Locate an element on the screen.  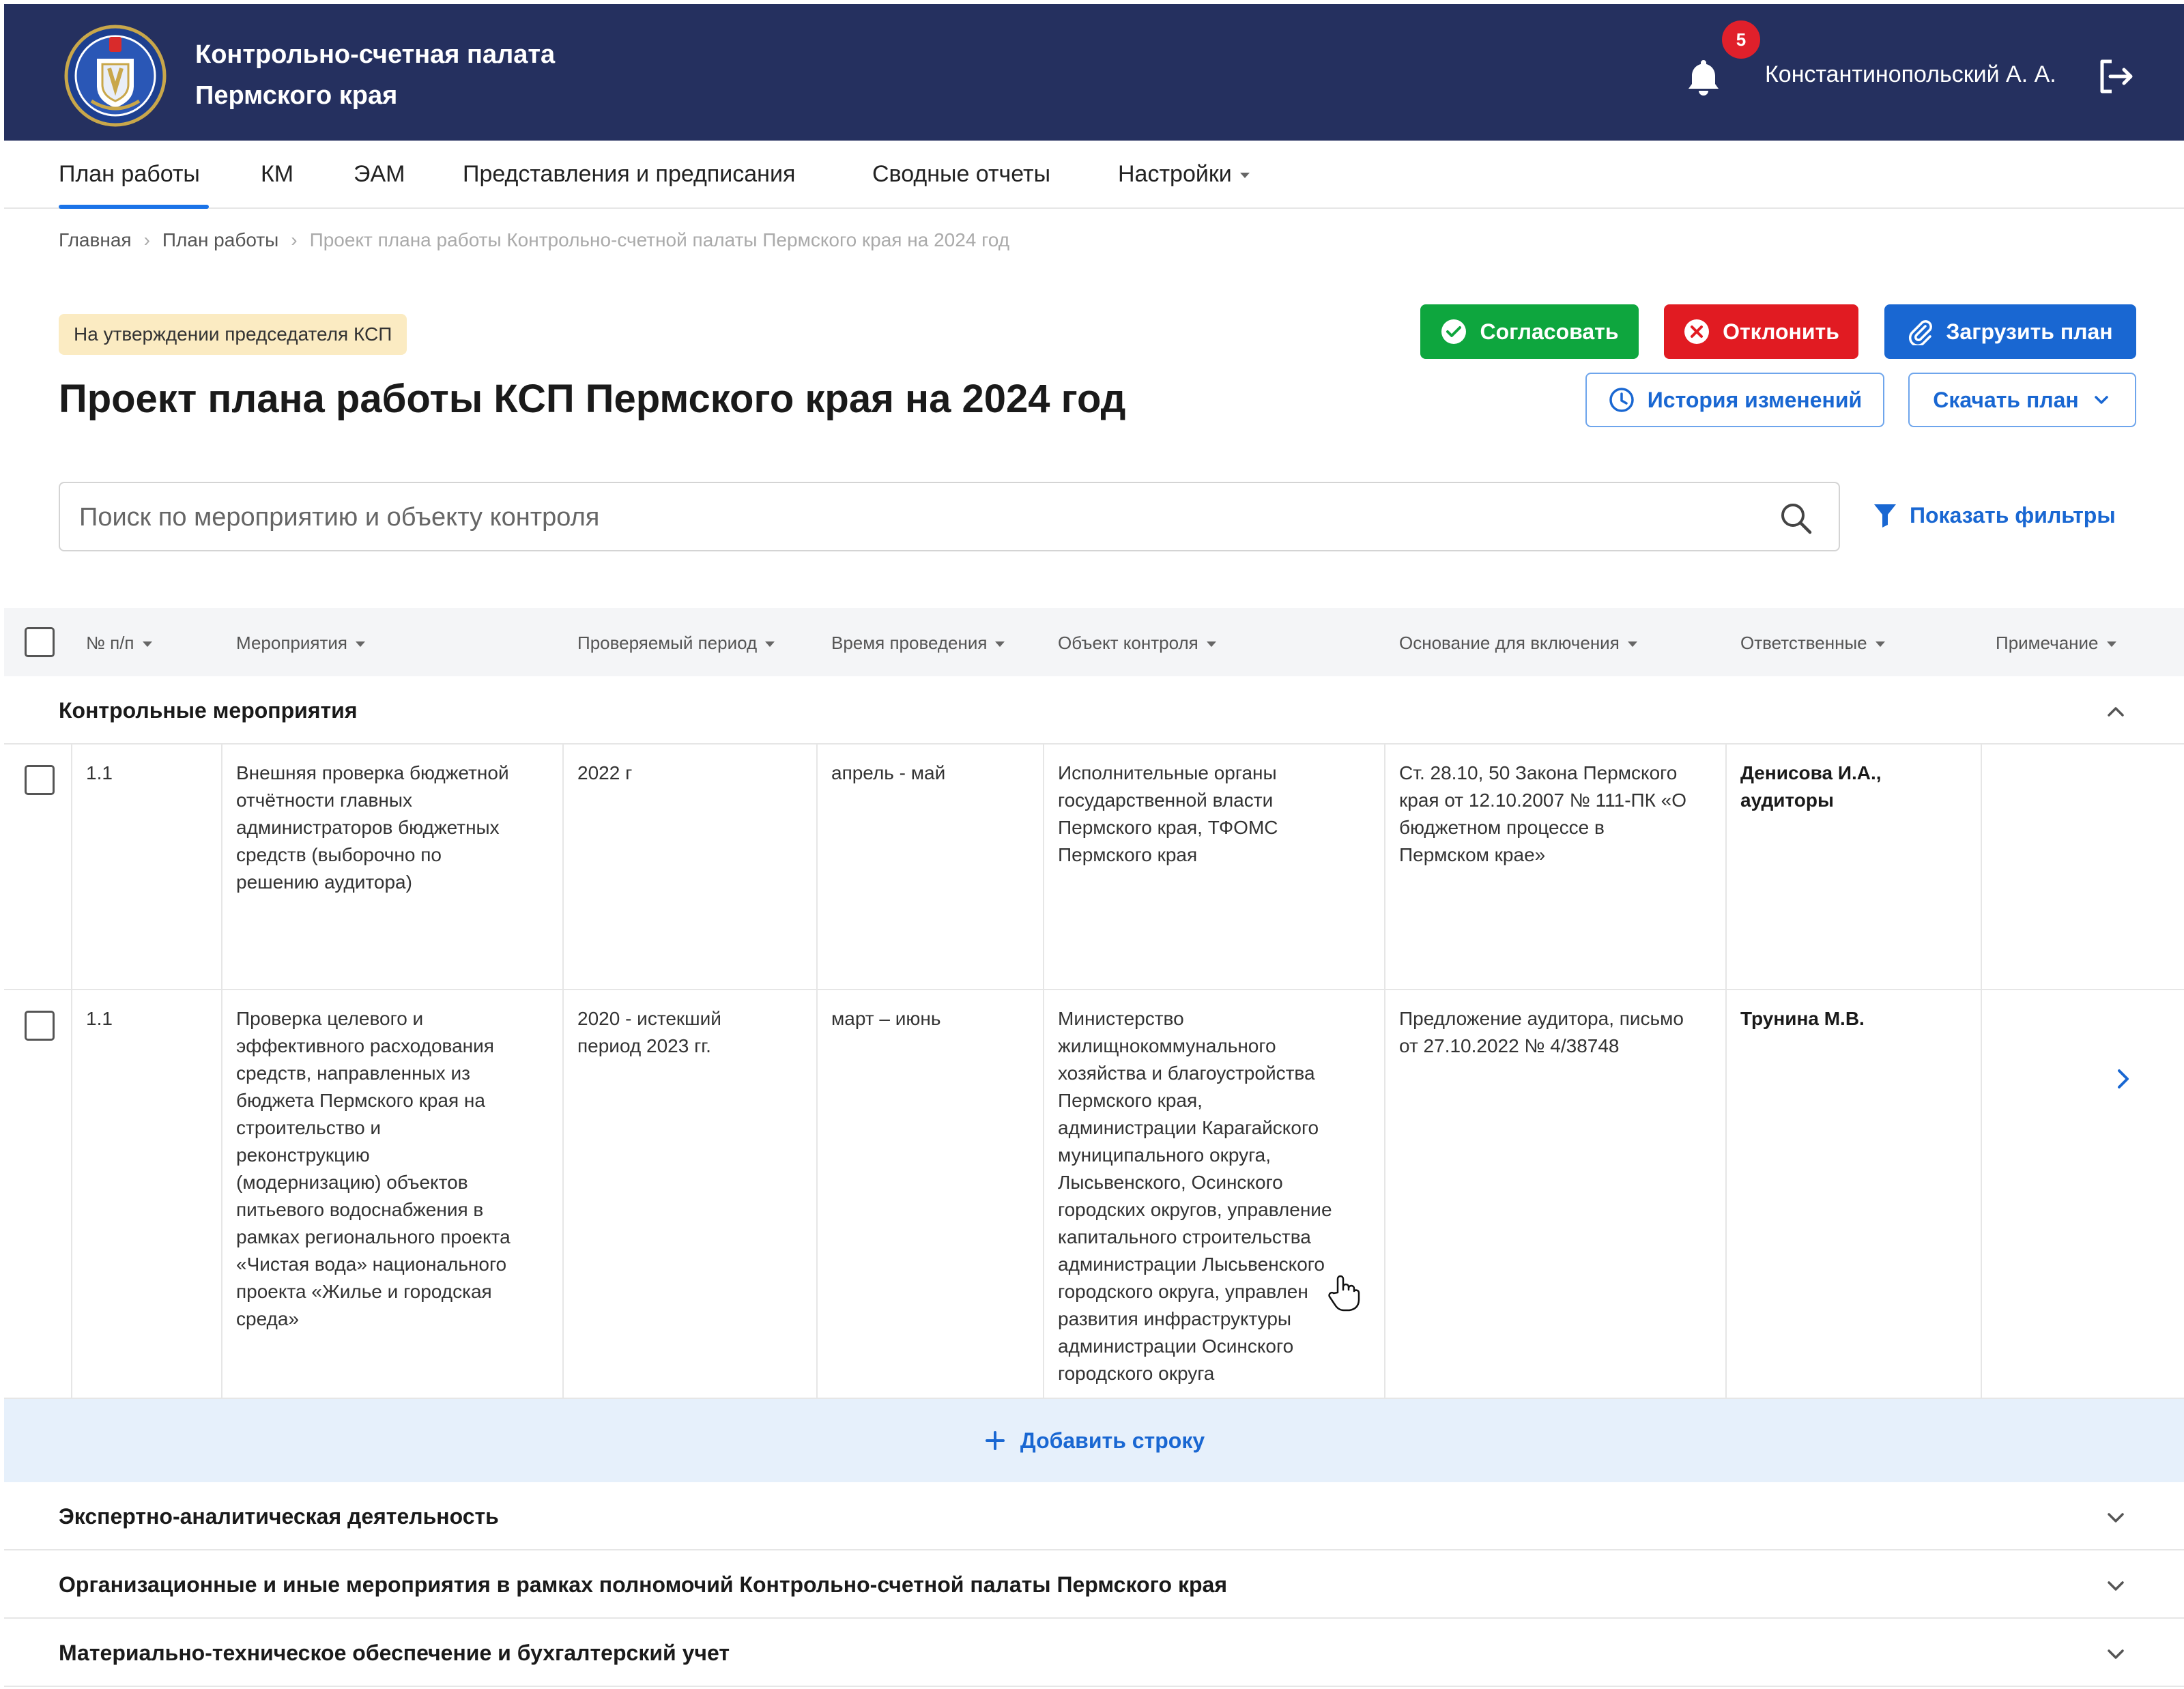
reject-button: Отклонить is located at coordinates (1761, 331).